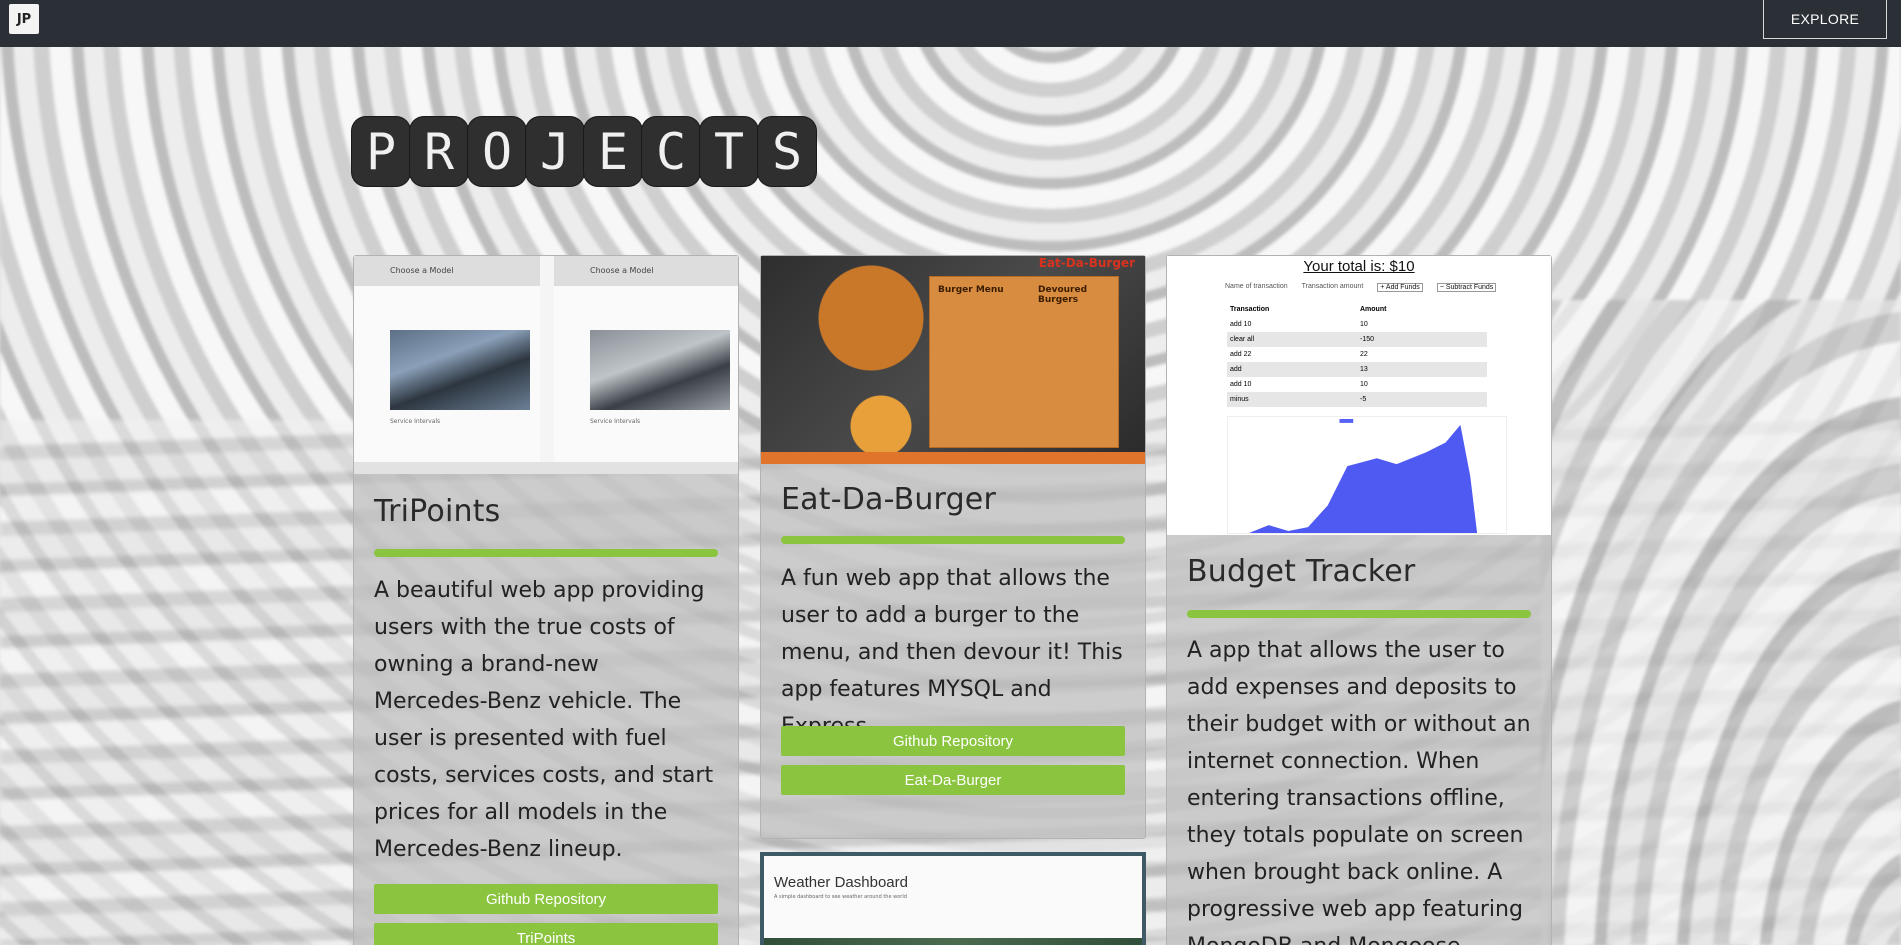 The image size is (1901, 945). Describe the element at coordinates (889, 499) in the screenshot. I see `card-title: Eat-Da-Burger` at that location.